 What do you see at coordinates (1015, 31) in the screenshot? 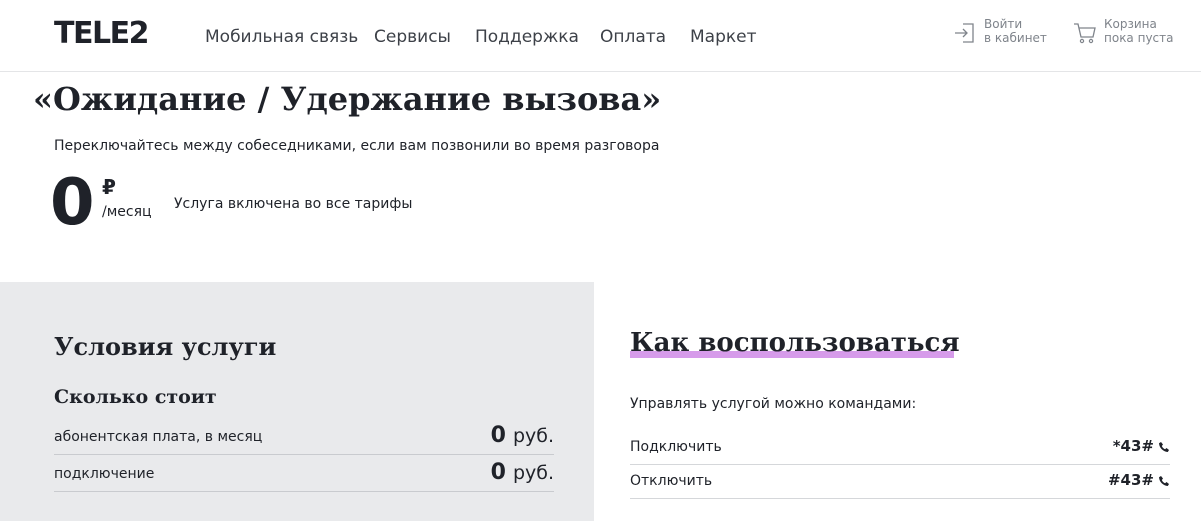
I see `login-label: Войти в кабинет` at bounding box center [1015, 31].